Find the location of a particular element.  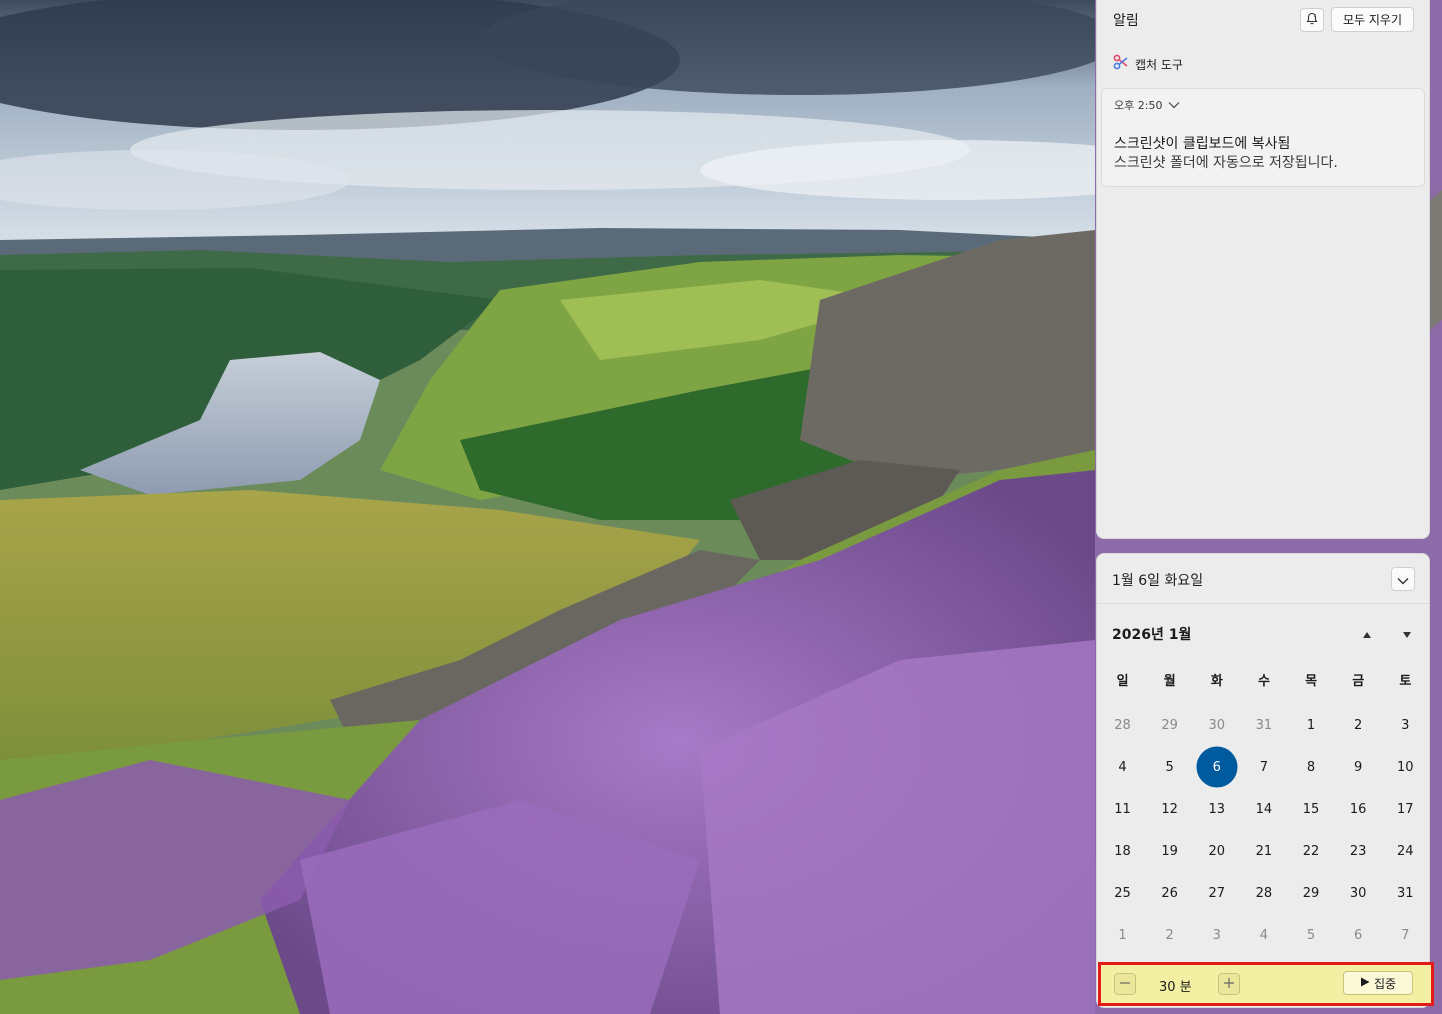

calendar-date-title: 1월 6일 화요일 is located at coordinates (1158, 581).